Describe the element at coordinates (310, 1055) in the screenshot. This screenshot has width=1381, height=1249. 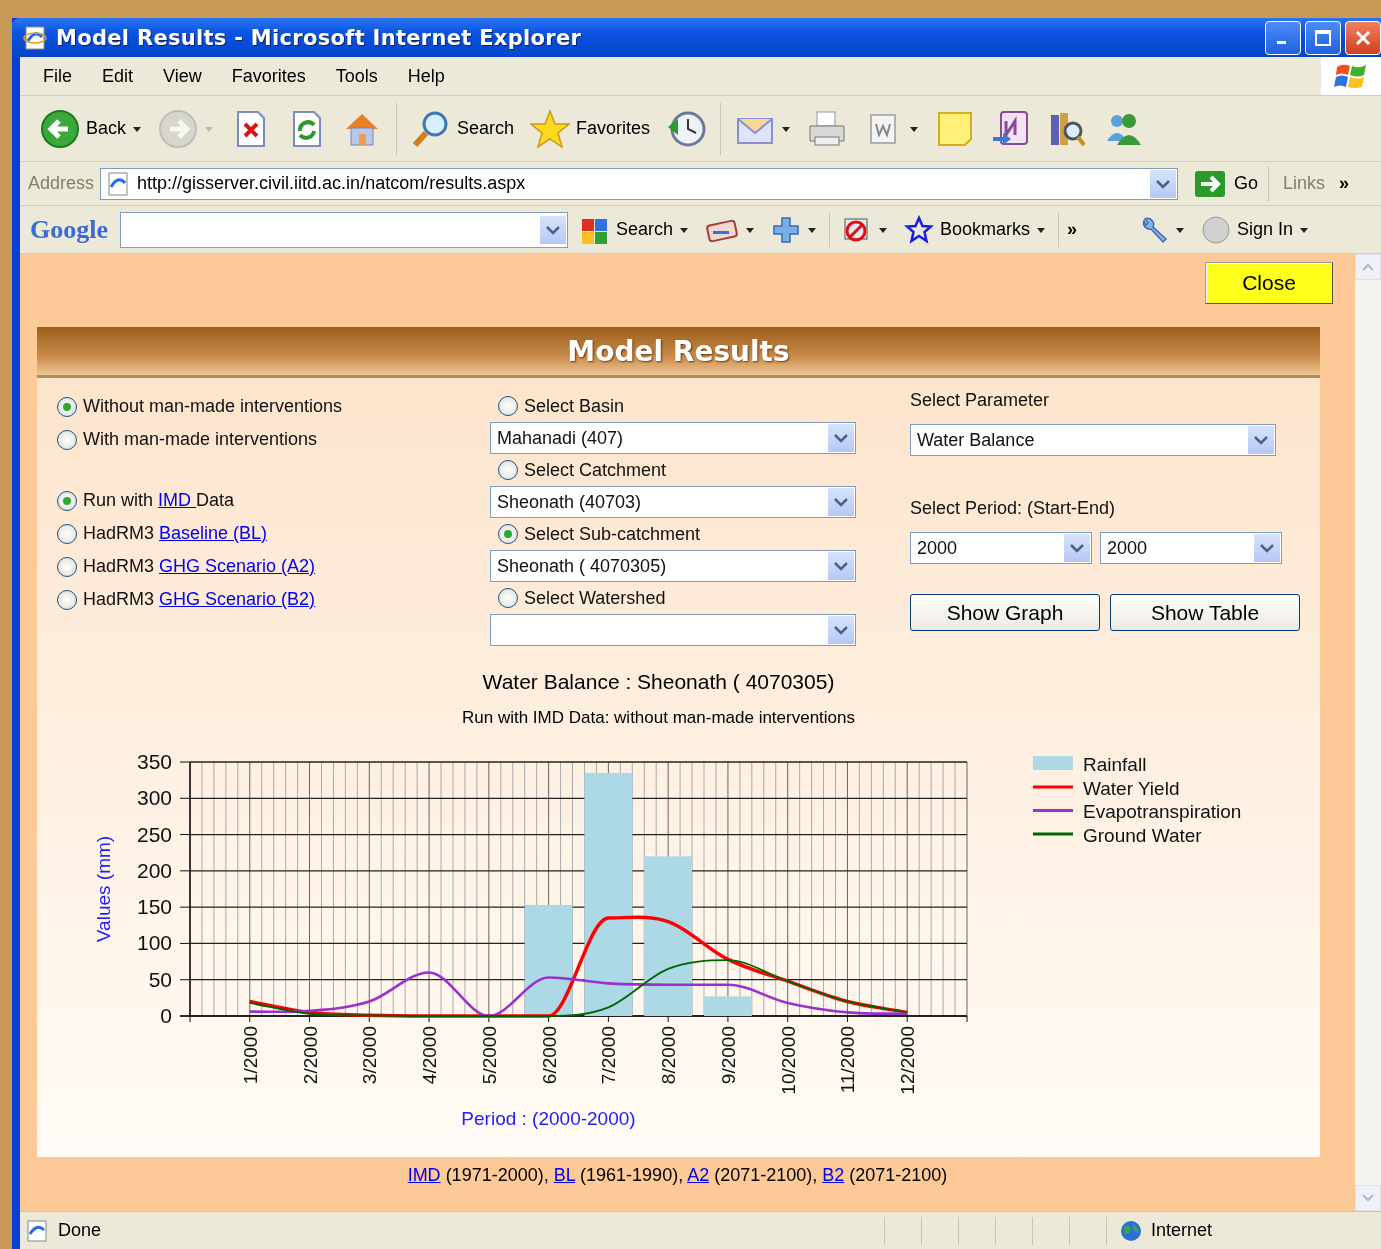
I see `tick-label: 2/2000` at that location.